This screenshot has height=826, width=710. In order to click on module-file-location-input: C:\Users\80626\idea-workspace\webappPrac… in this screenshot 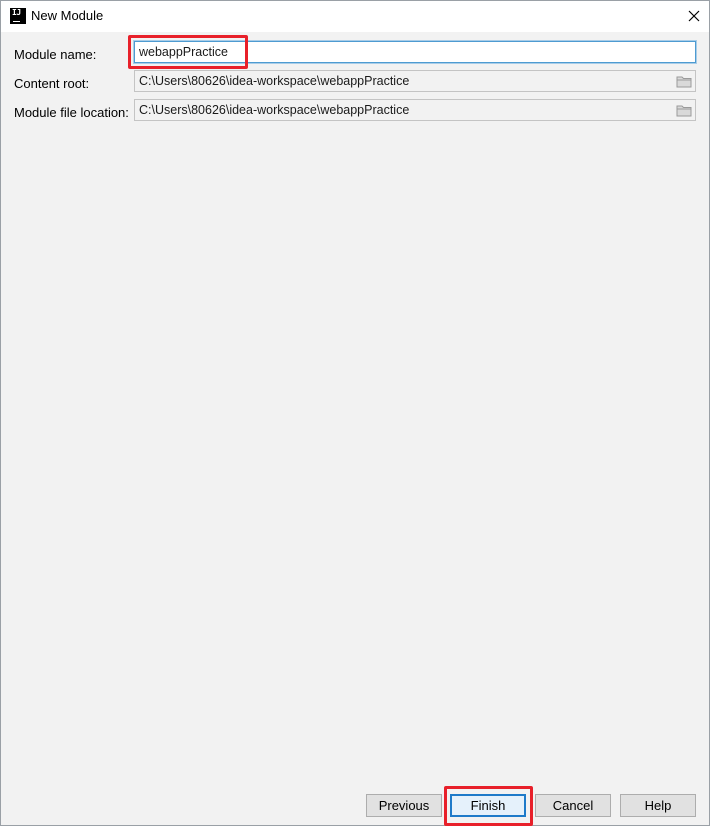, I will do `click(415, 110)`.